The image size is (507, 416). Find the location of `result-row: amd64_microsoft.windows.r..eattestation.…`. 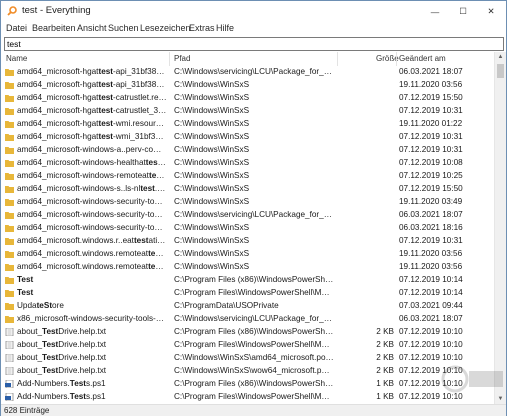

result-row: amd64_microsoft.windows.r..eattestation.… is located at coordinates (247, 241).